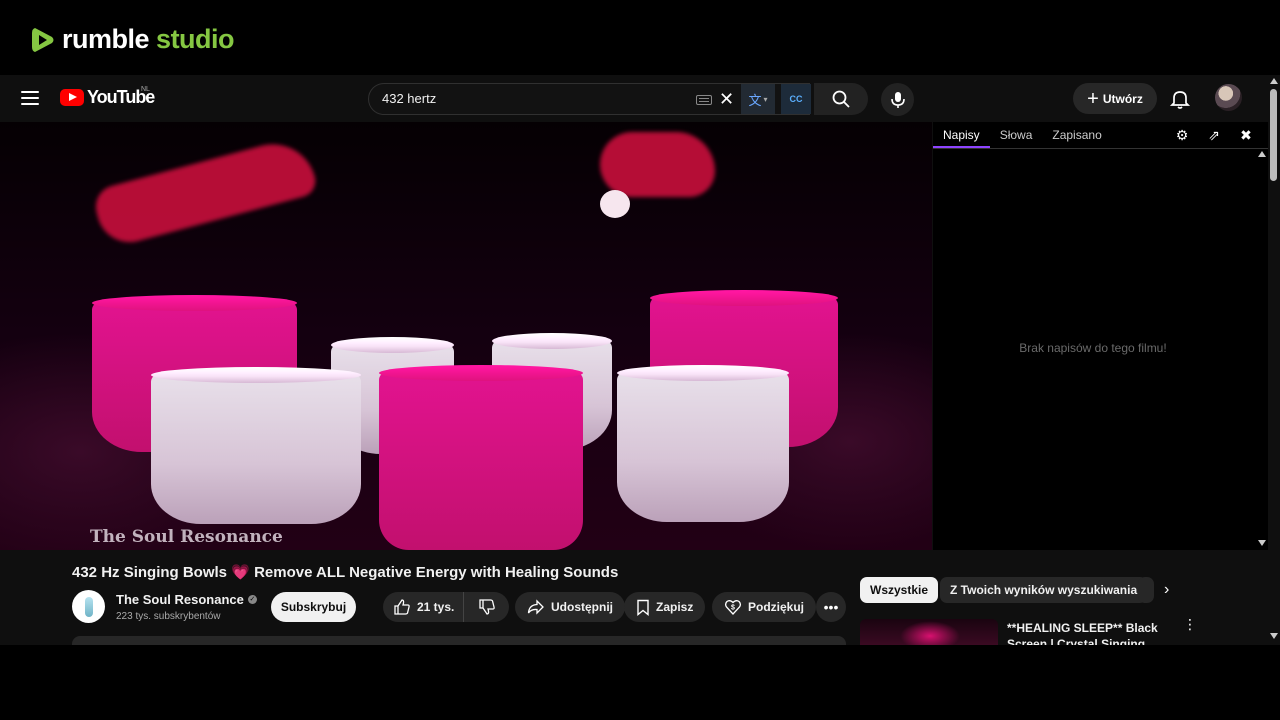 This screenshot has width=1280, height=720. Describe the element at coordinates (1274, 81) in the screenshot. I see `scroll-up-arrow-icon` at that location.